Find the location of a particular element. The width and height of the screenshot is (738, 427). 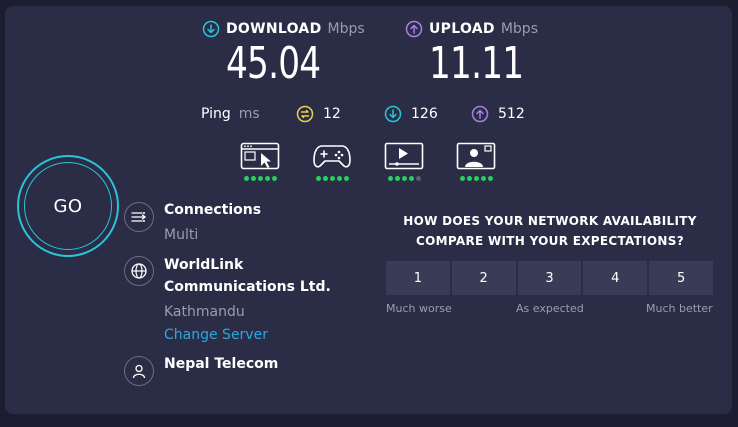

go-button: GO is located at coordinates (68, 206).